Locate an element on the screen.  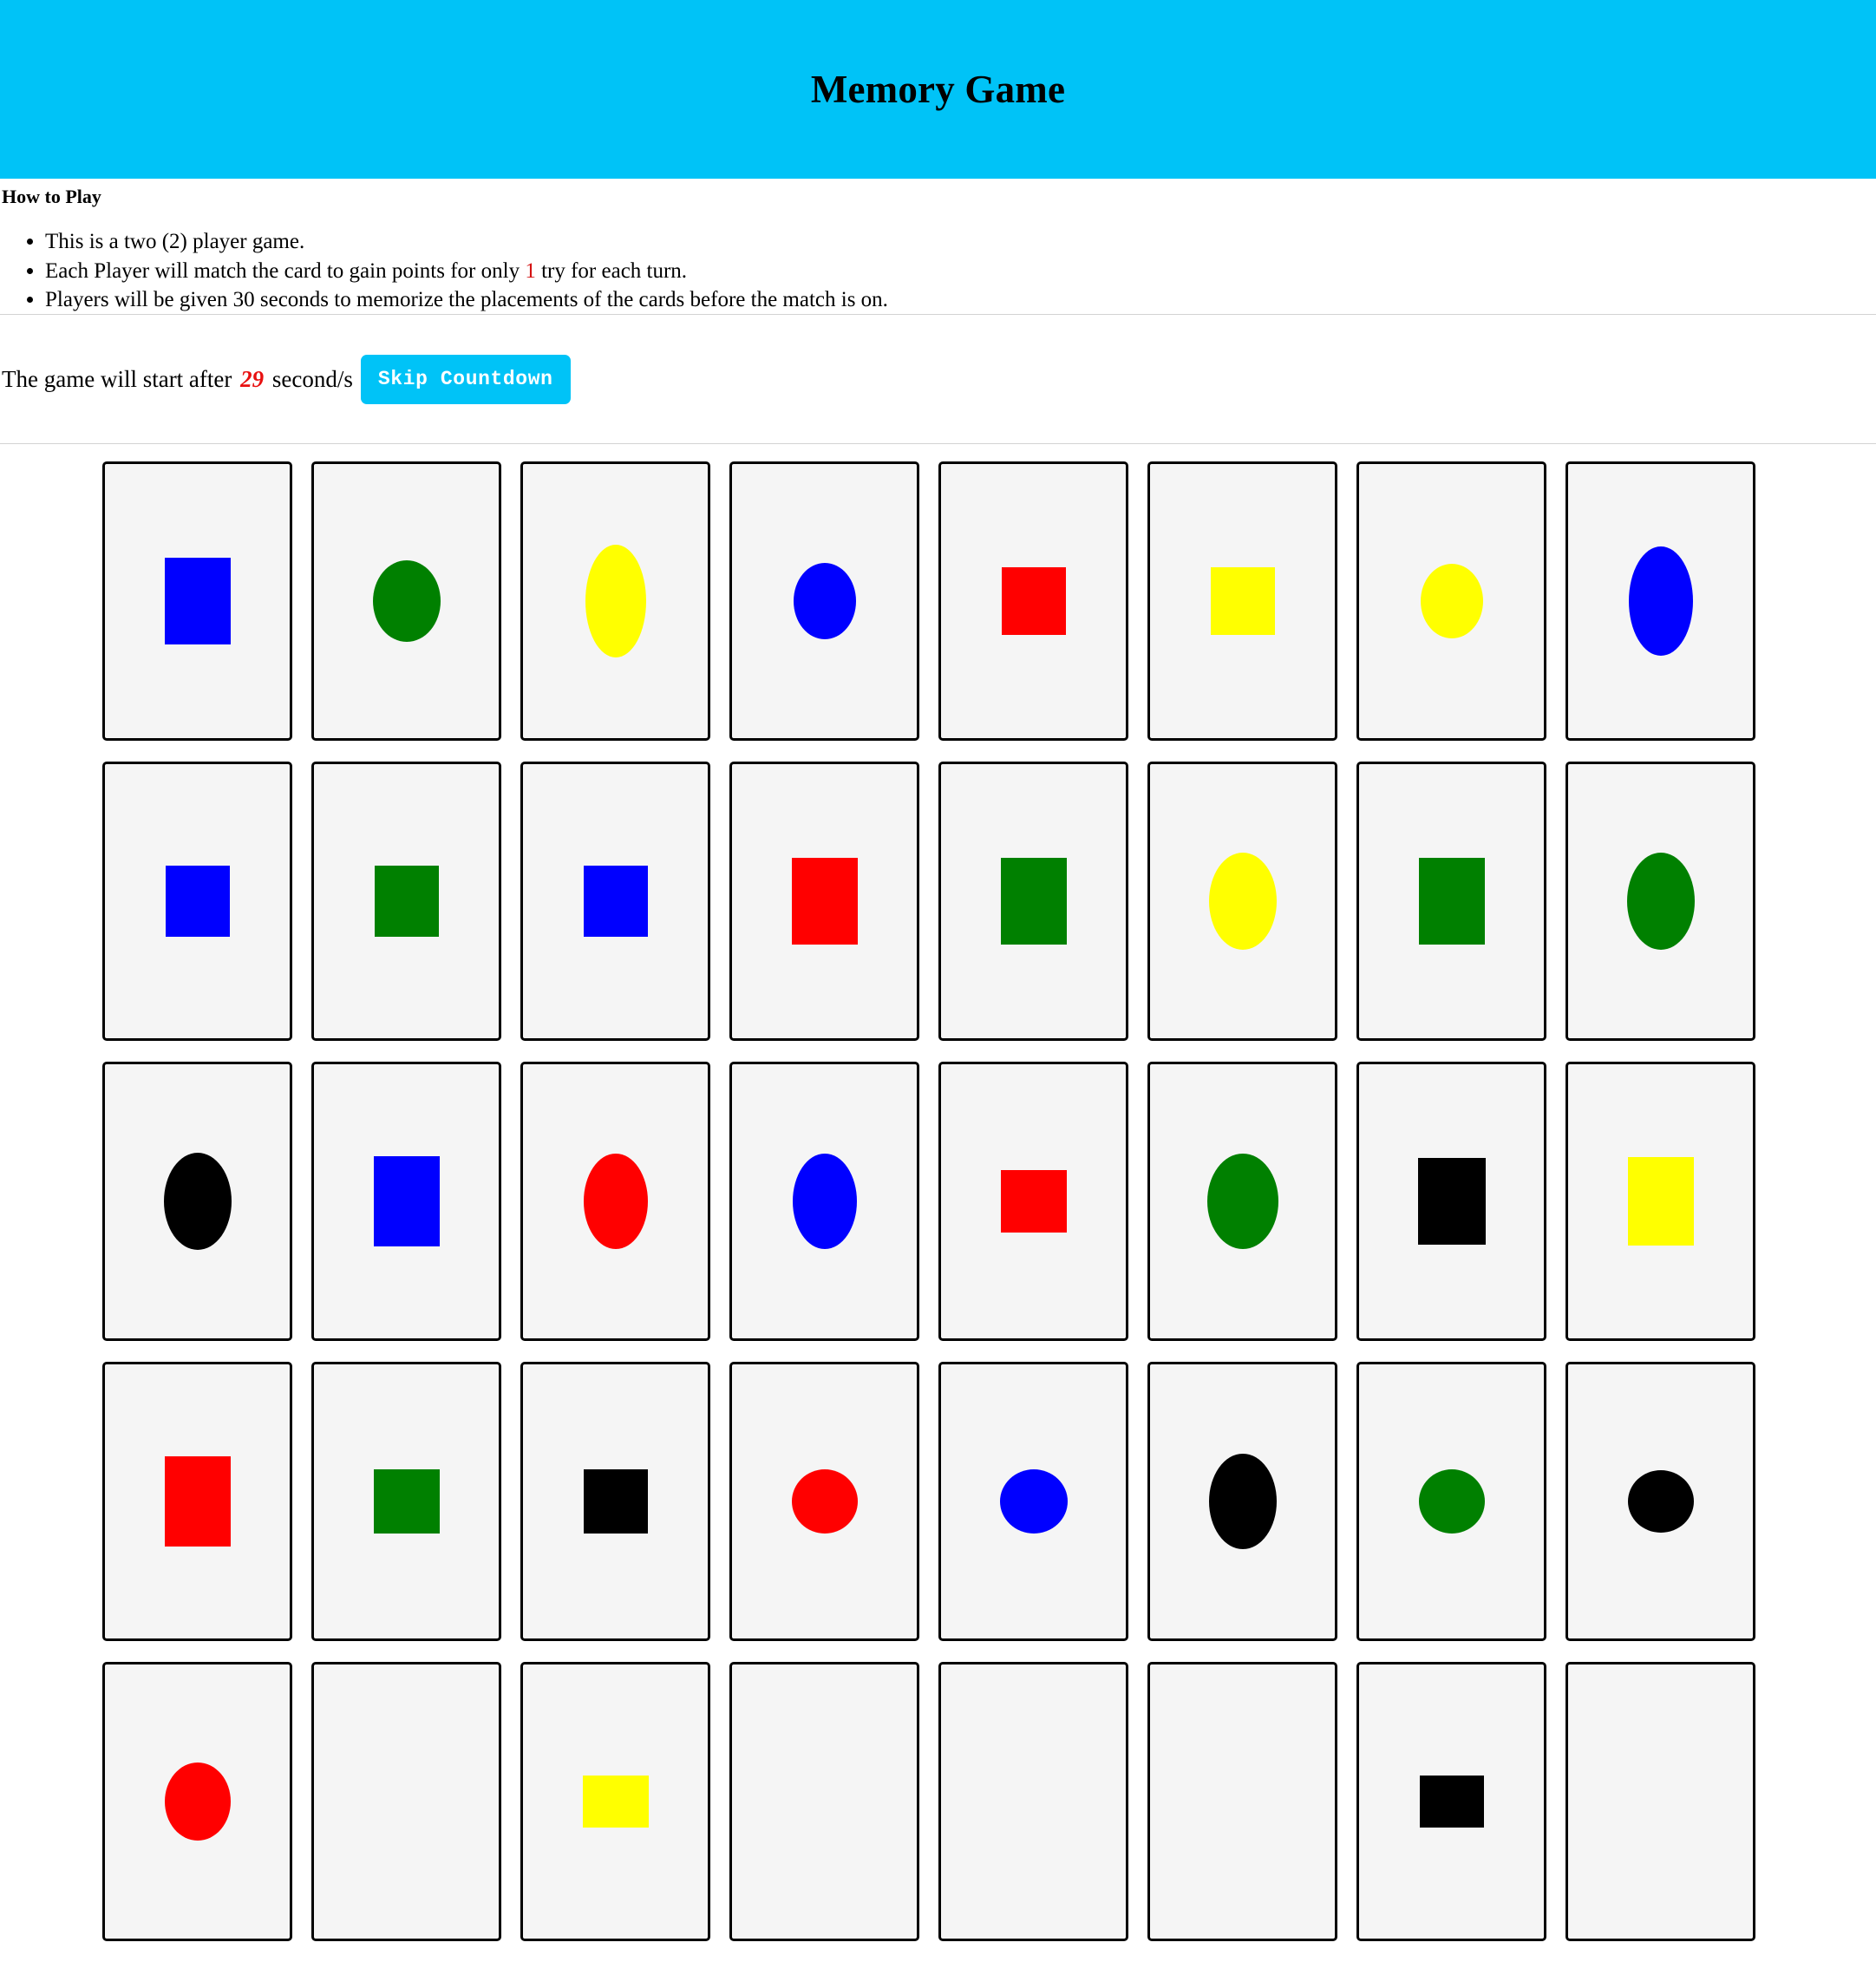
countdown-status-text: The game will start after 29 second/s is located at coordinates (177, 378).